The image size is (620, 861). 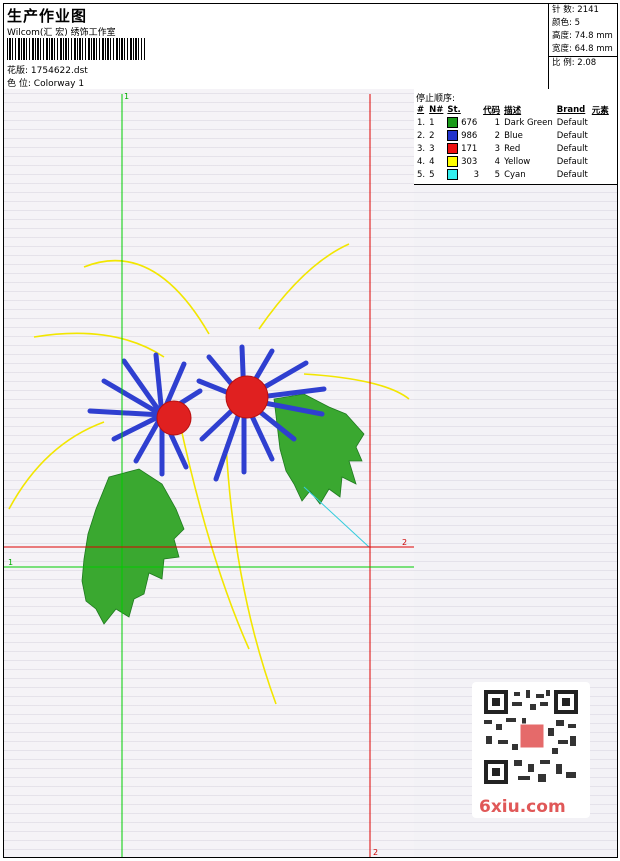 I want to click on table-row: 1. 1 676 1 Dark Green Default, so click(x=502, y=122).